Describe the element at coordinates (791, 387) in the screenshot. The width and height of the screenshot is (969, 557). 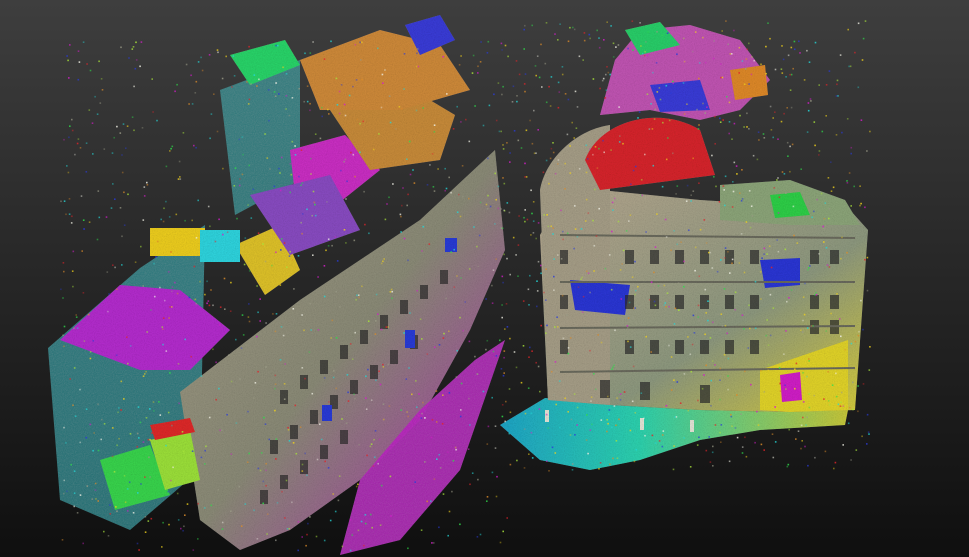
I see `right-magenta-accent` at that location.